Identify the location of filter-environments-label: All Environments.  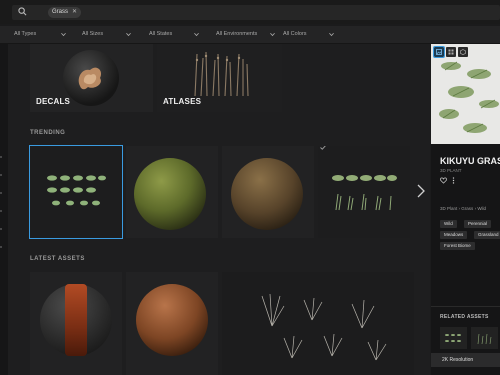
(237, 34).